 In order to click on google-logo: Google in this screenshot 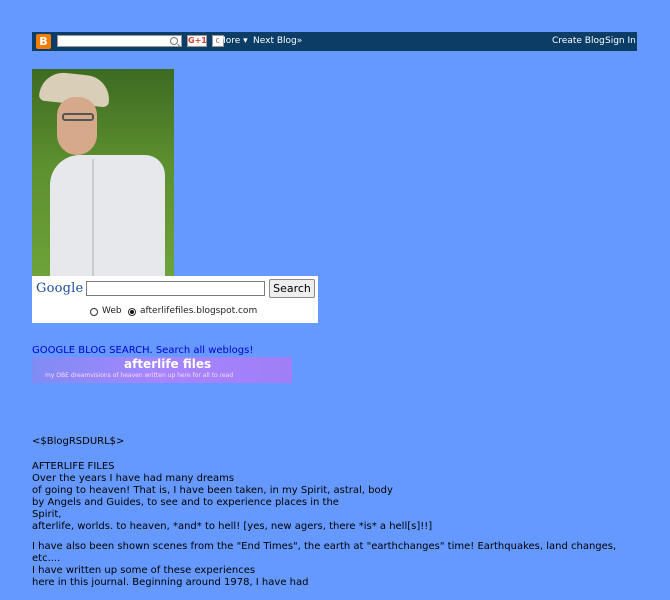, I will do `click(60, 288)`.